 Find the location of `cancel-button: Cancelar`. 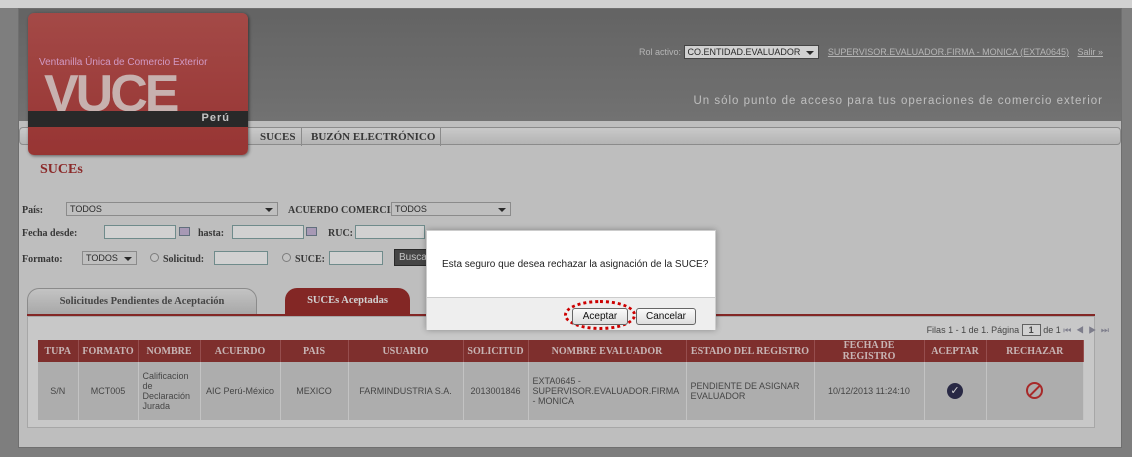

cancel-button: Cancelar is located at coordinates (666, 316).